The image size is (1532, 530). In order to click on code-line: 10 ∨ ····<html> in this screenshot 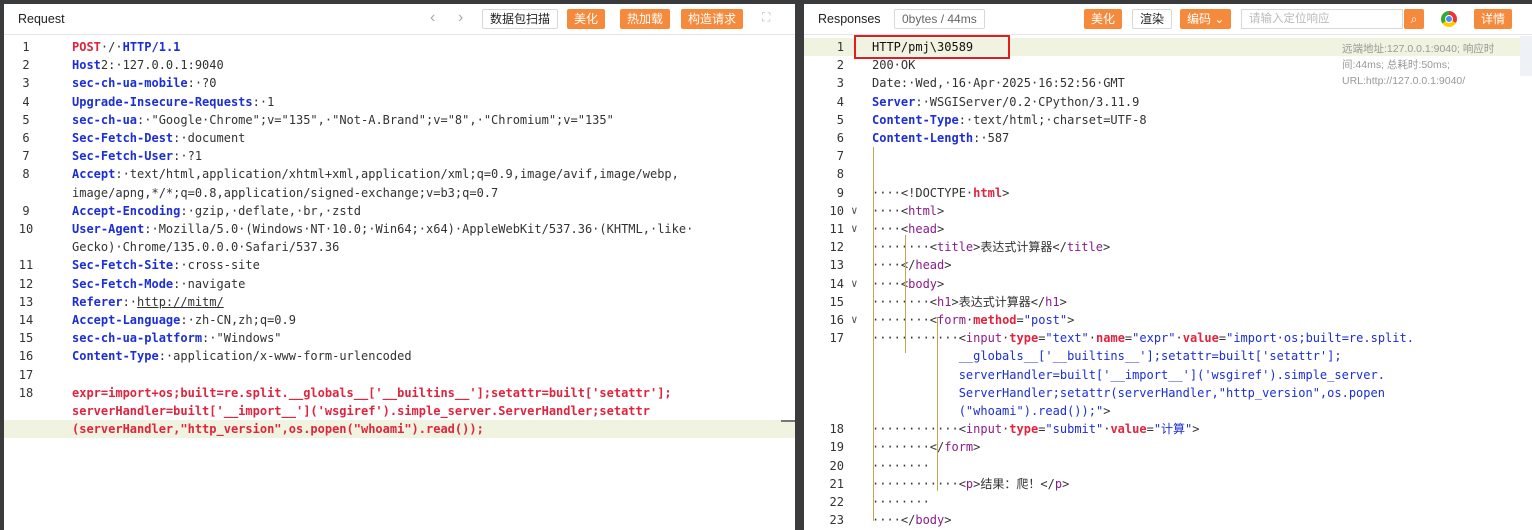, I will do `click(1168, 211)`.